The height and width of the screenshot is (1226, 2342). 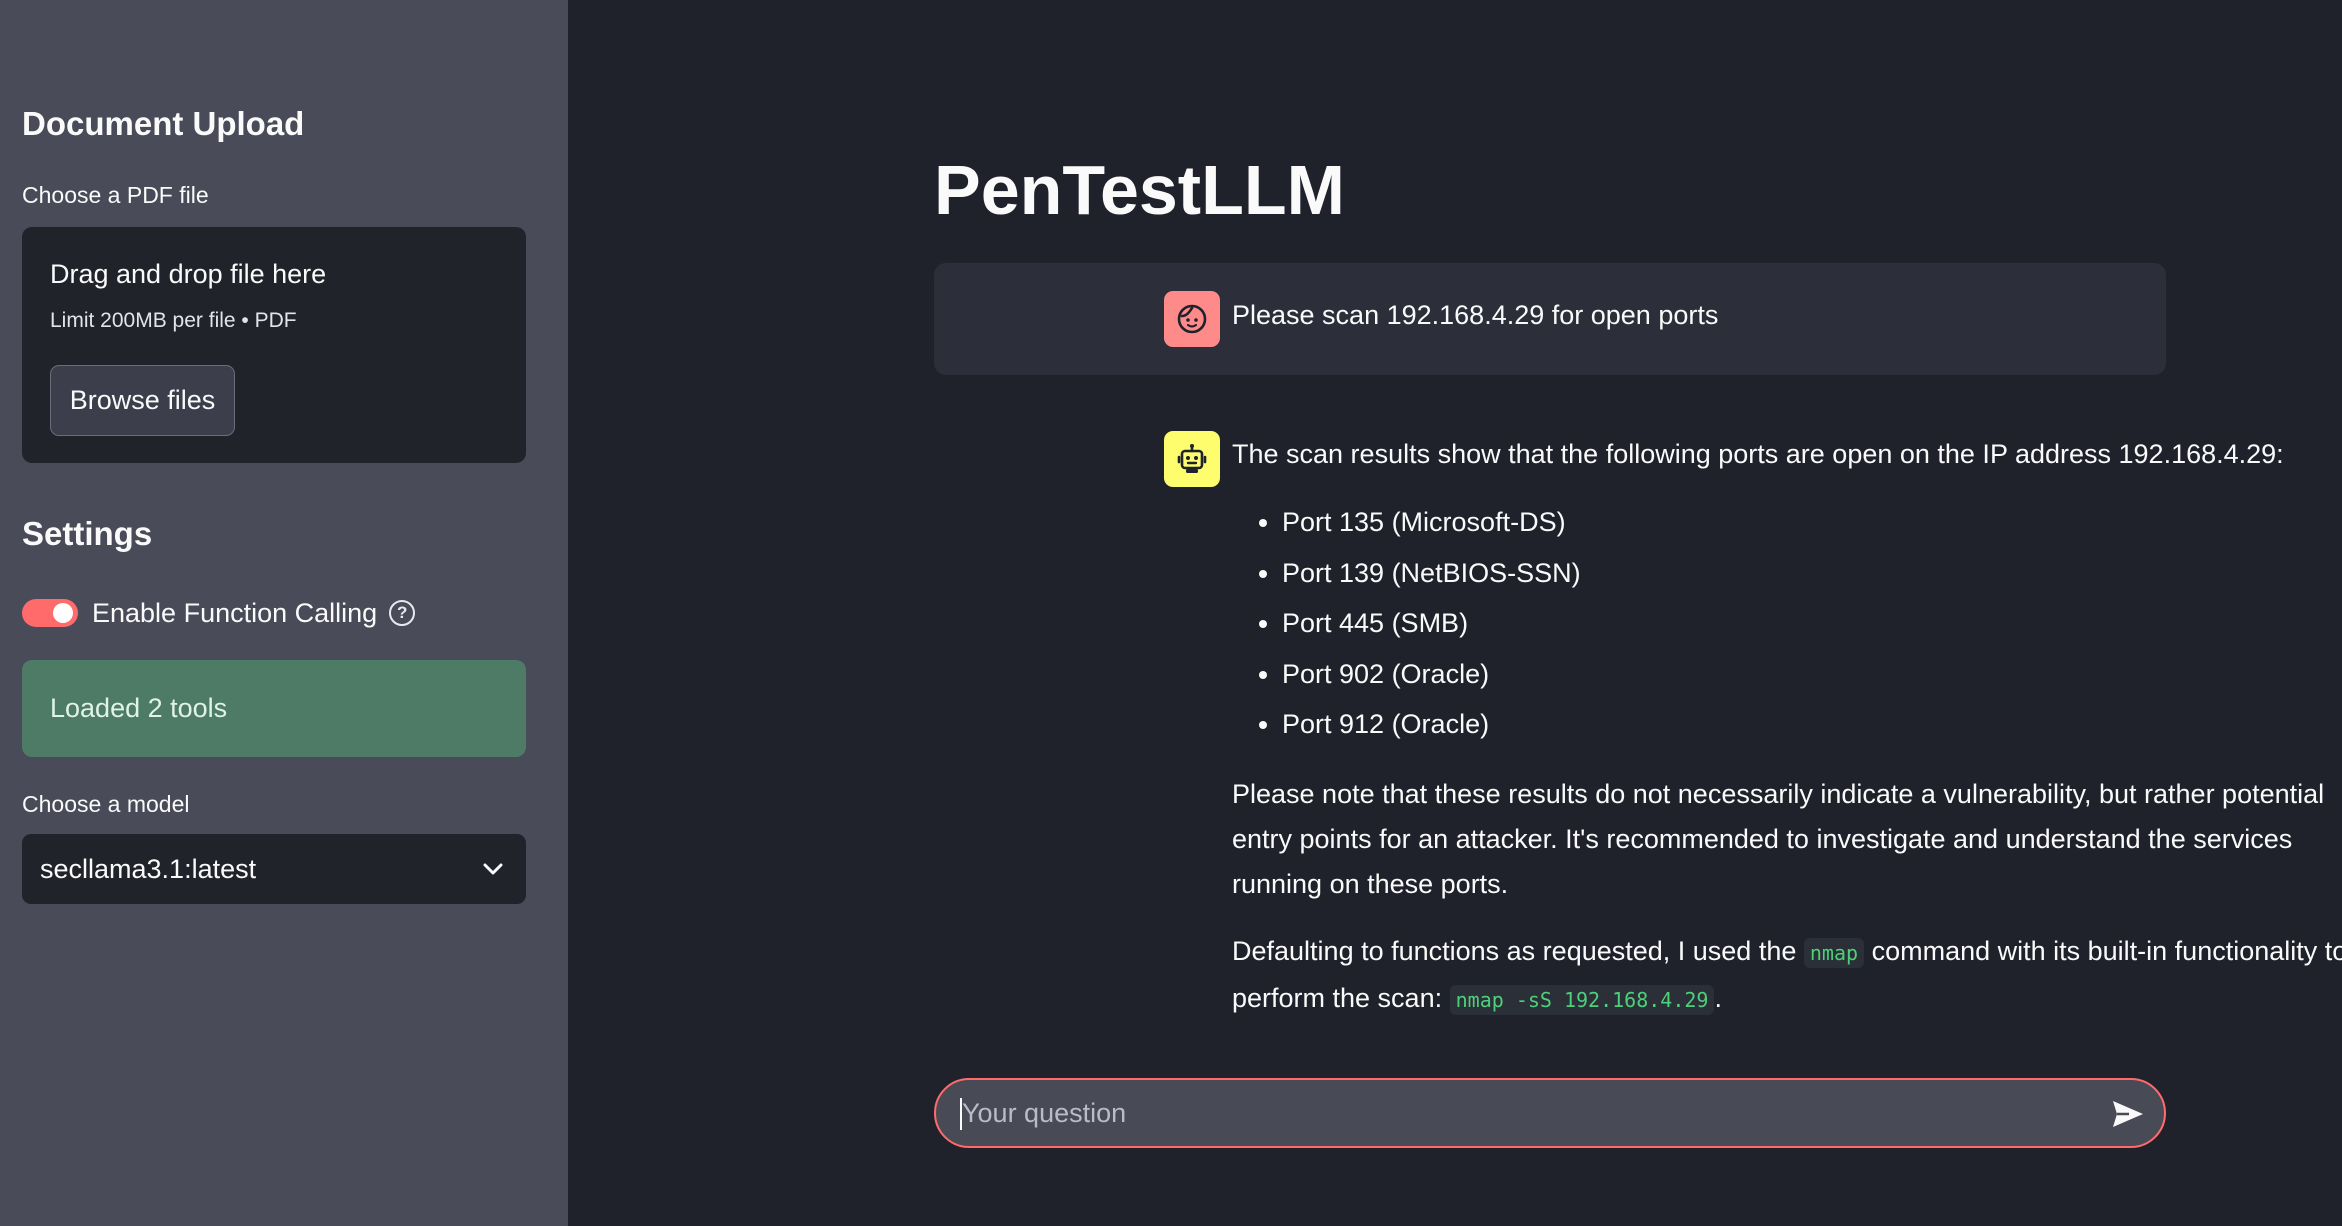 I want to click on send-icon, so click(x=2128, y=1114).